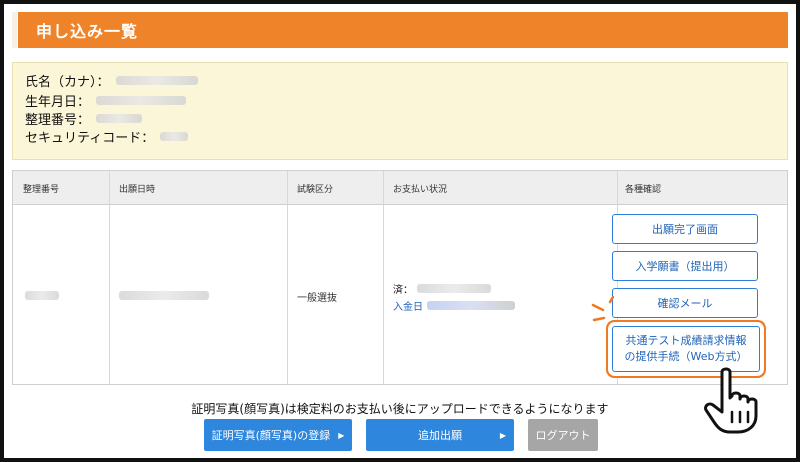  I want to click on applicant-security-label: セキュリティコード：, so click(90, 138).